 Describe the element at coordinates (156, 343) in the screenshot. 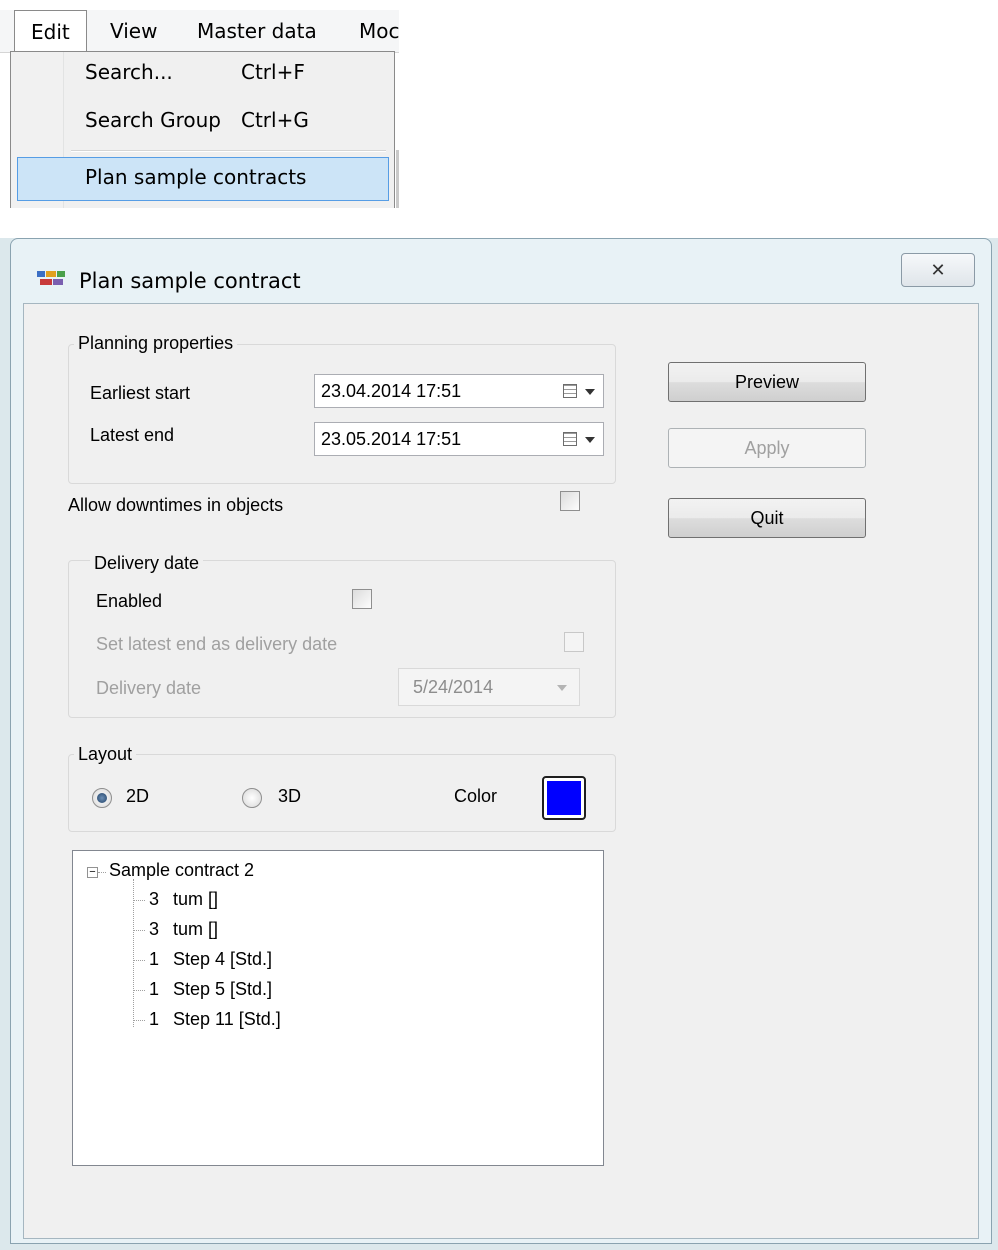

I see `planning-properties-title: Planning properties` at that location.